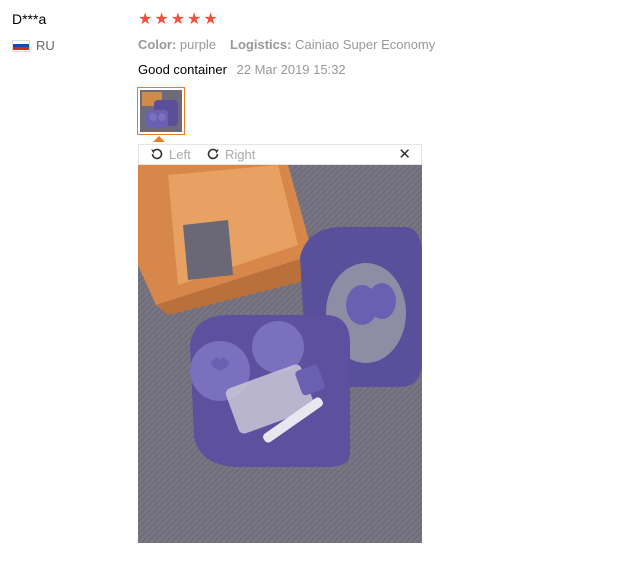  I want to click on logistics-attribute-key: Logistics:, so click(261, 44).